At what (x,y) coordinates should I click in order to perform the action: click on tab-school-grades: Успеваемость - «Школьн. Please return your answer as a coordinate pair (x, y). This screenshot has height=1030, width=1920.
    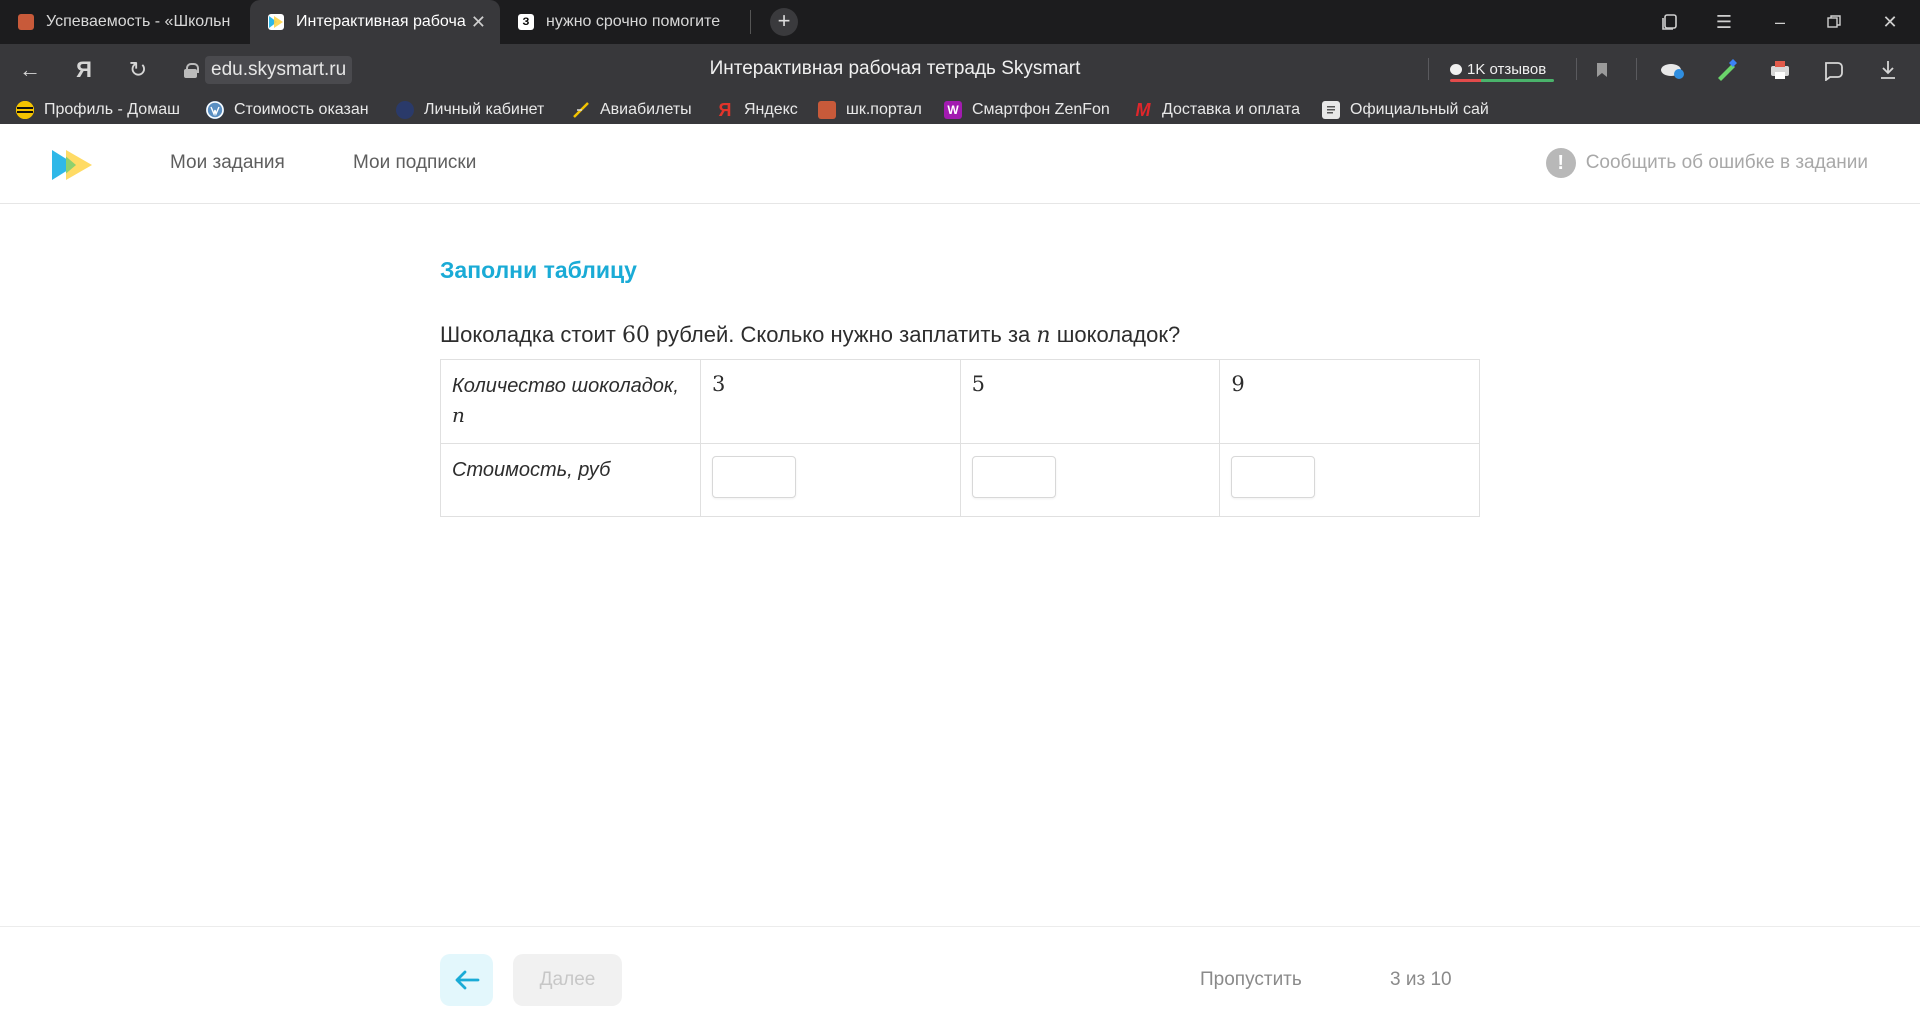
    Looking at the image, I should click on (124, 22).